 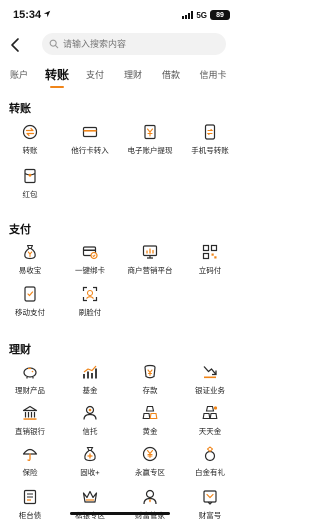 What do you see at coordinates (30, 312) in the screenshot?
I see `item-label: 移动支付` at bounding box center [30, 312].